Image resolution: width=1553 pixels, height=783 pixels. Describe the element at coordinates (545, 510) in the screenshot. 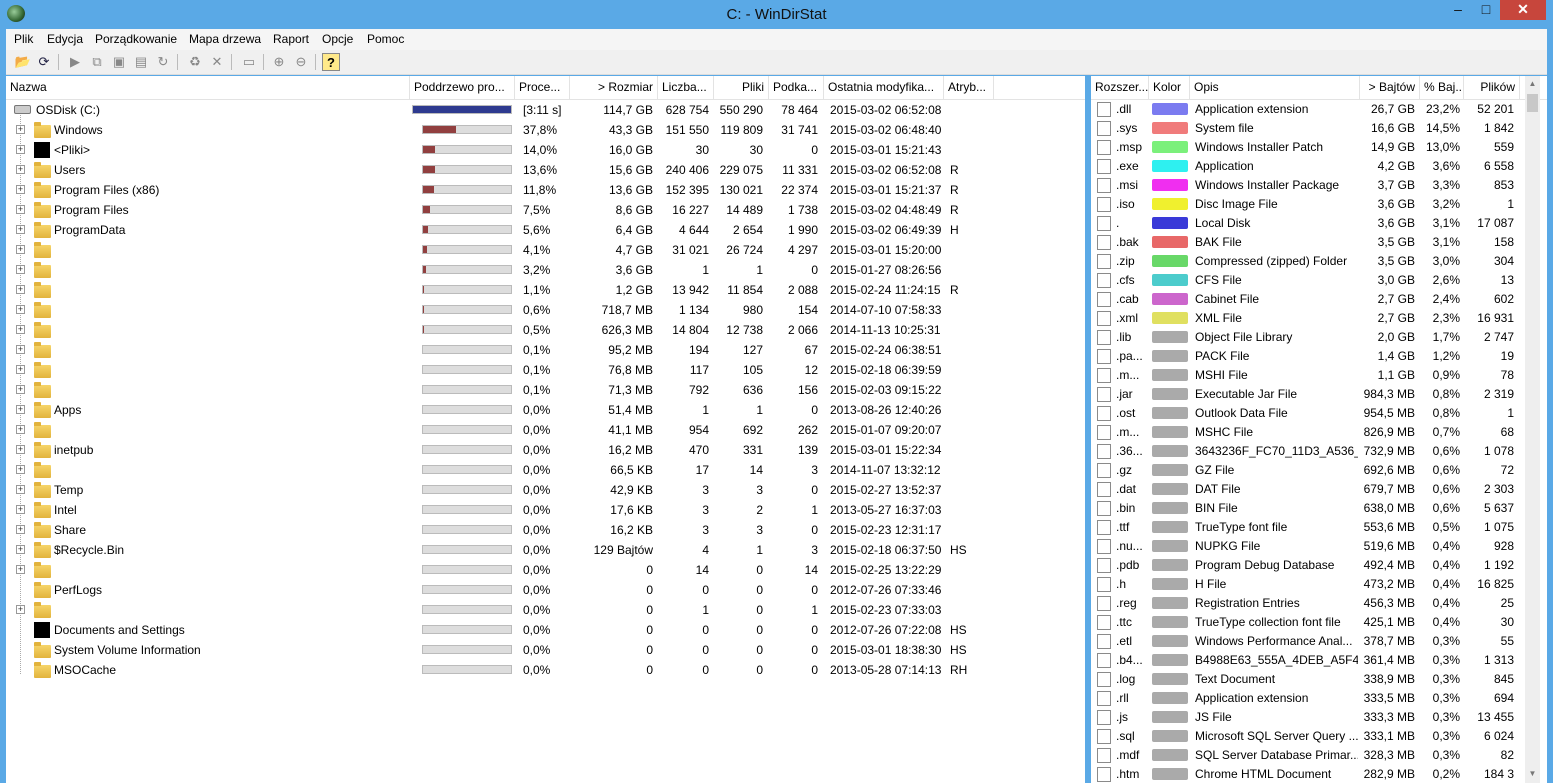

I see `tree-row: + Intel 0,0% 17,6 KB 3 2 1 2013-05-27 16:37:03` at that location.